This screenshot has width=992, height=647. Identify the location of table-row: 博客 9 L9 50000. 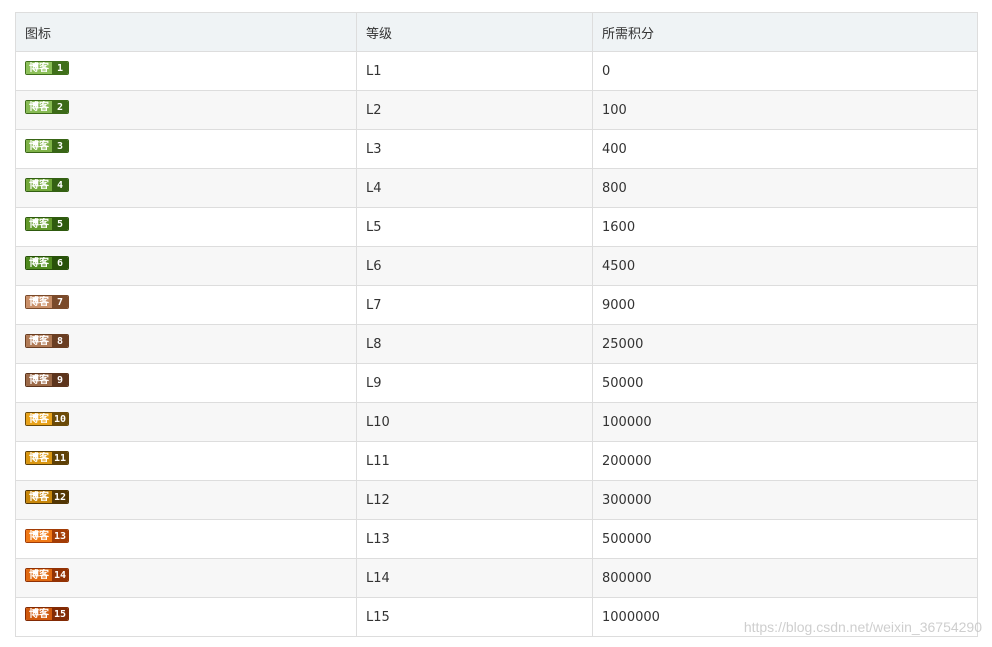
(496, 383).